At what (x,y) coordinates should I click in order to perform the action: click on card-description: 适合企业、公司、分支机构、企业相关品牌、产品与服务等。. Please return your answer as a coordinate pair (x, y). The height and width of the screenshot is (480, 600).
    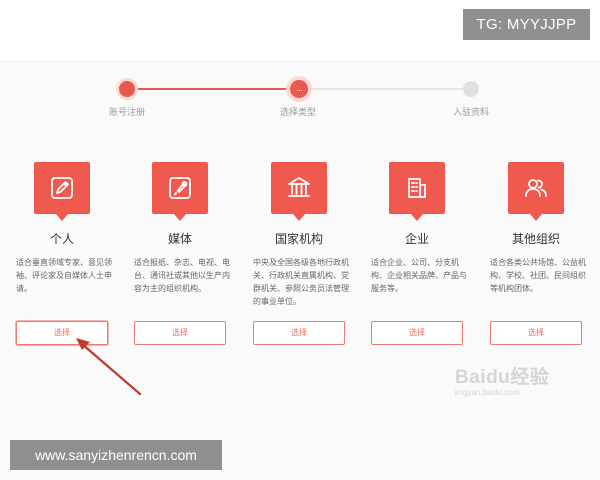
    Looking at the image, I should click on (419, 275).